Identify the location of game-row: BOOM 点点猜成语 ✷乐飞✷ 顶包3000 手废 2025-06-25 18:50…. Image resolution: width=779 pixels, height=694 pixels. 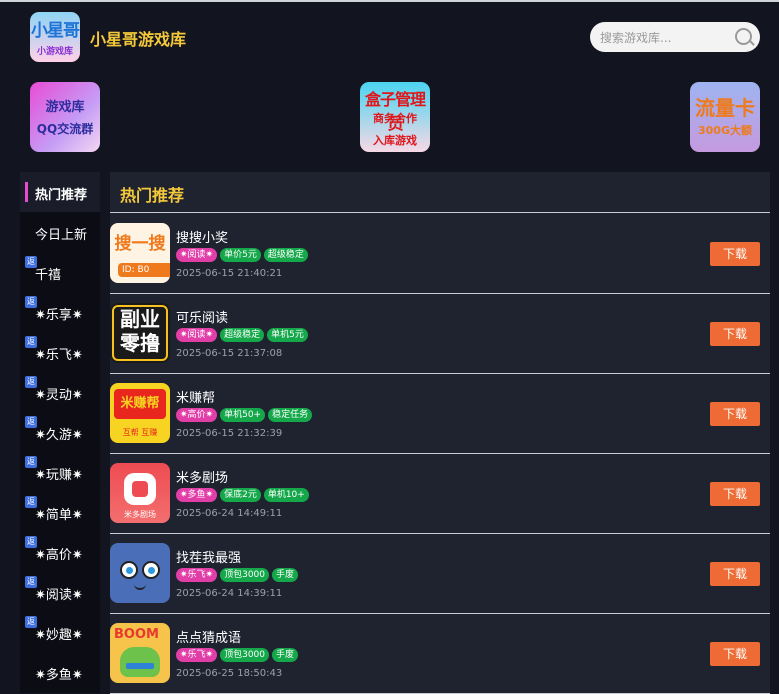
(440, 653).